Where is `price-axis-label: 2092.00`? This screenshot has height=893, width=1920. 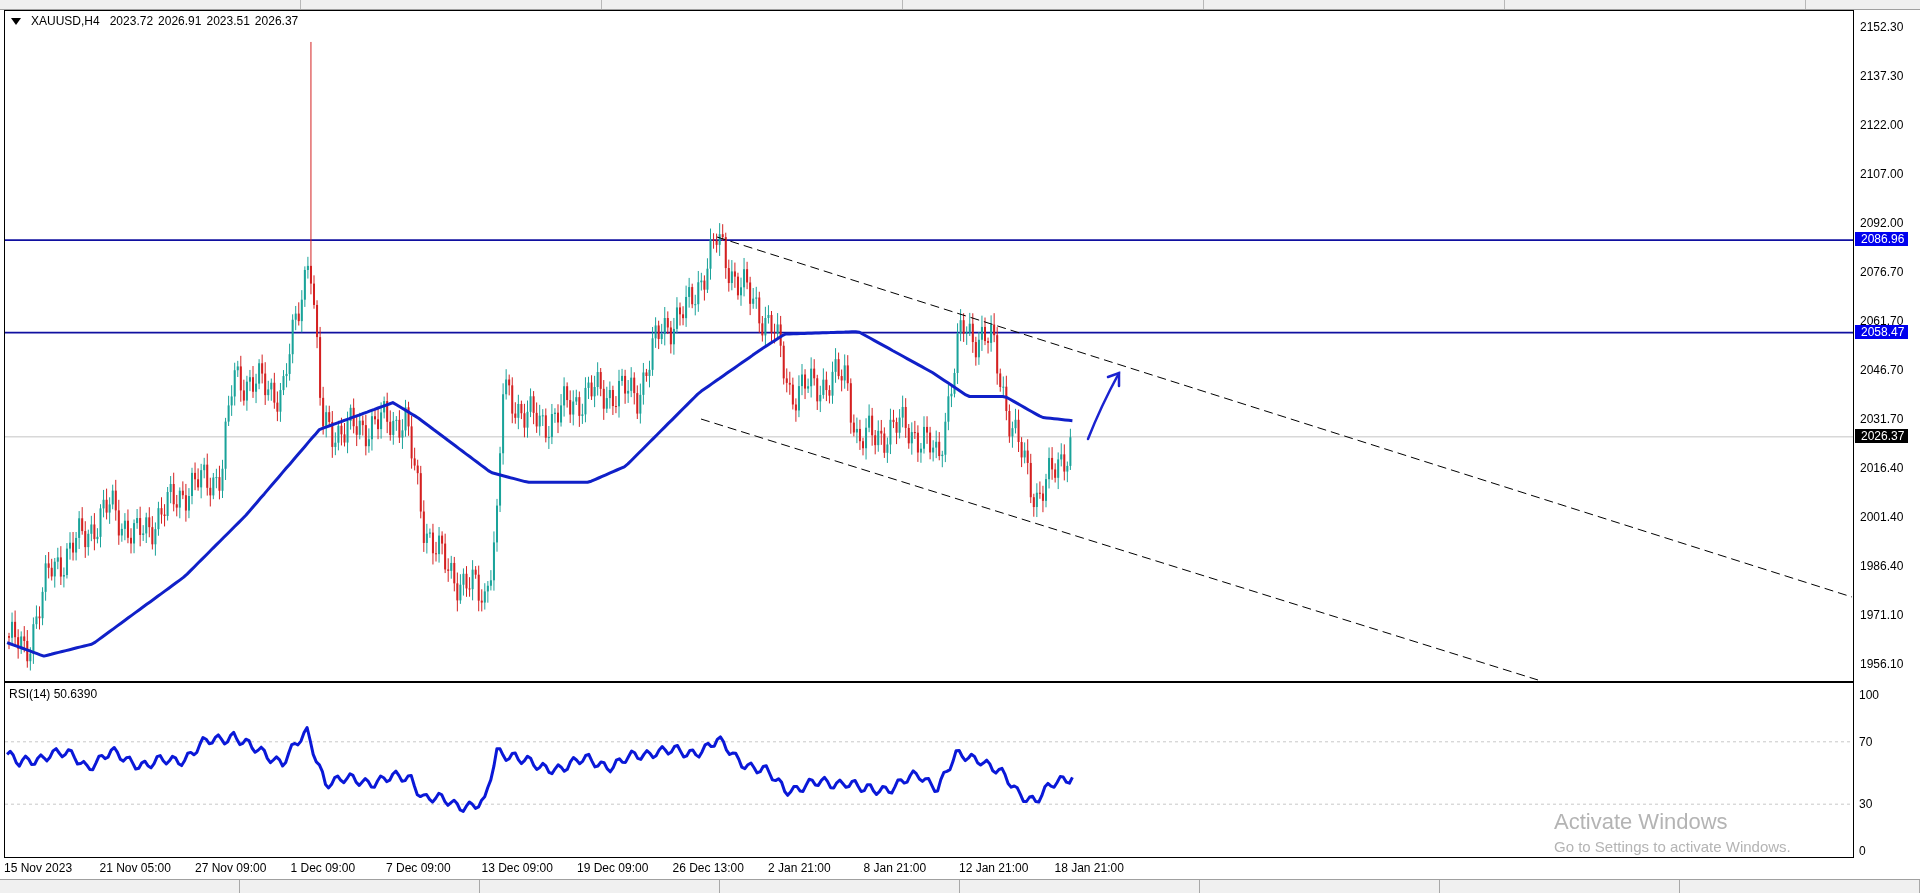 price-axis-label: 2092.00 is located at coordinates (1882, 223).